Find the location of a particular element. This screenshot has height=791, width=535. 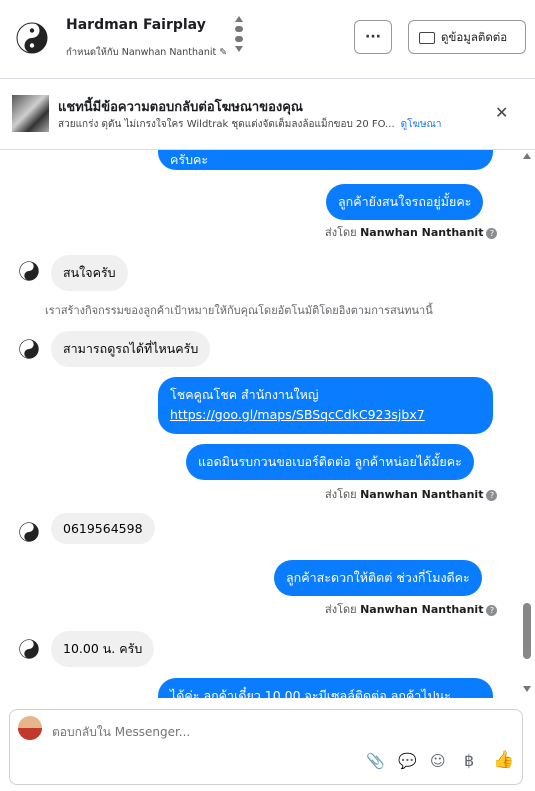

message-outgoing: ลูกค้ายังสนใจรถอยู่มั้ยคะ is located at coordinates (405, 202).